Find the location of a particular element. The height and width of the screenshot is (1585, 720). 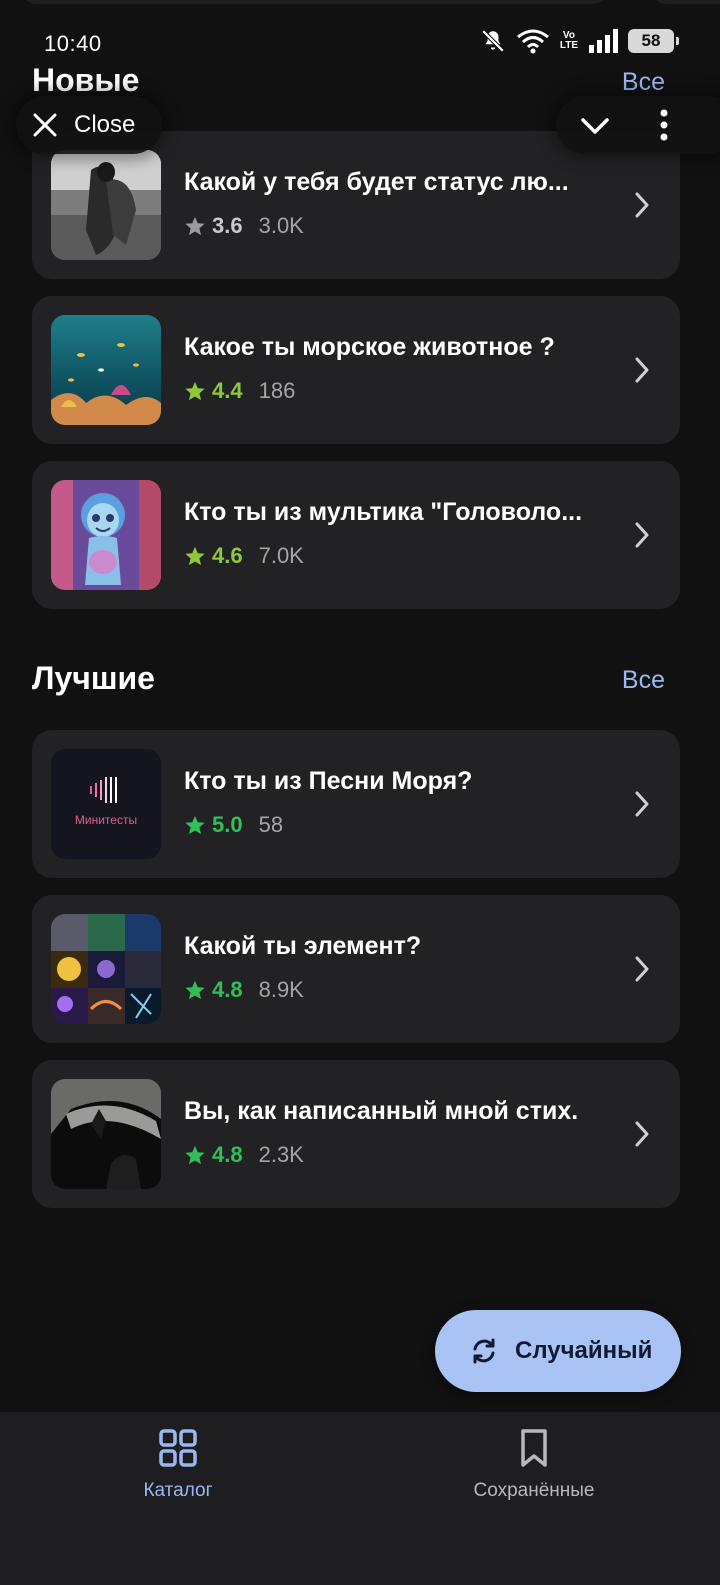

nav-item-catalog: Каталог is located at coordinates (178, 1465).